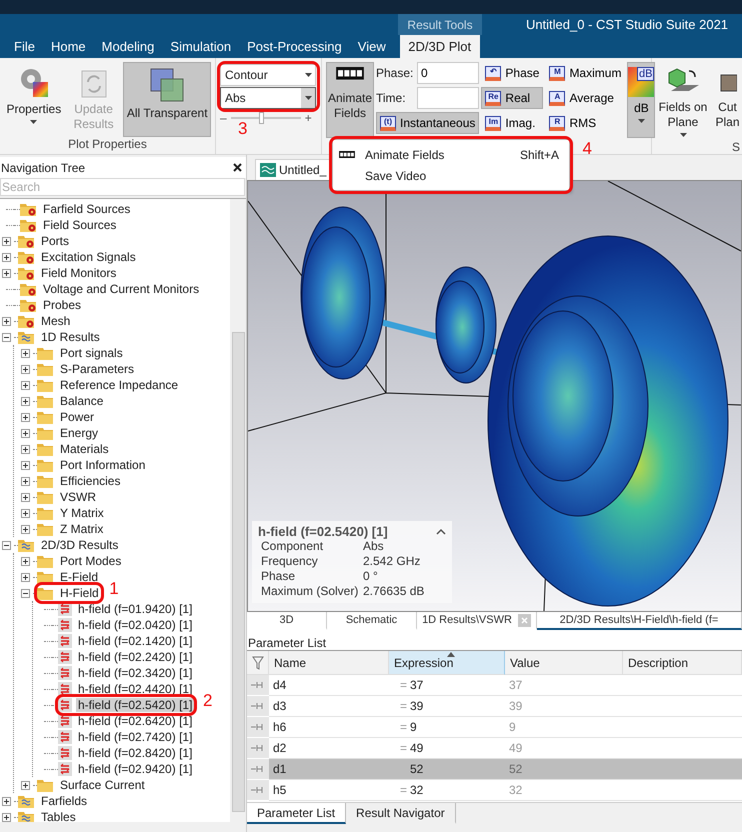  What do you see at coordinates (78, 273) in the screenshot?
I see `tree-item: Field Monitors` at bounding box center [78, 273].